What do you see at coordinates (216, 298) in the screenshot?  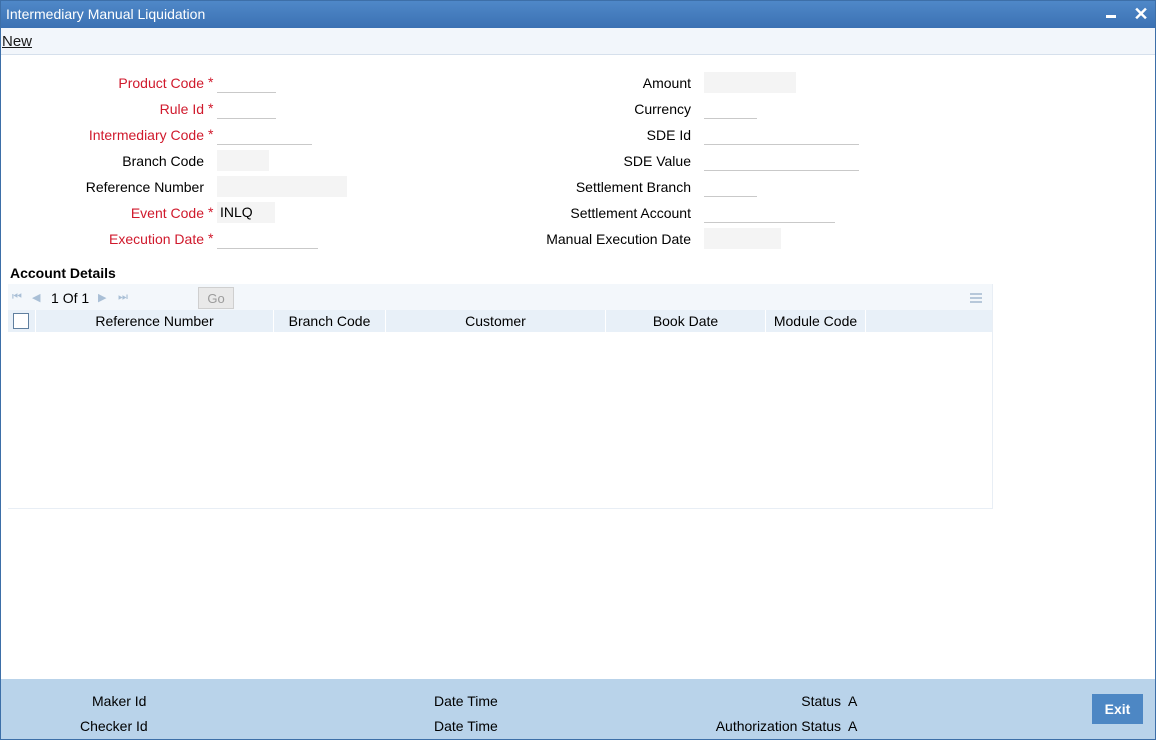 I see `go-button: Go` at bounding box center [216, 298].